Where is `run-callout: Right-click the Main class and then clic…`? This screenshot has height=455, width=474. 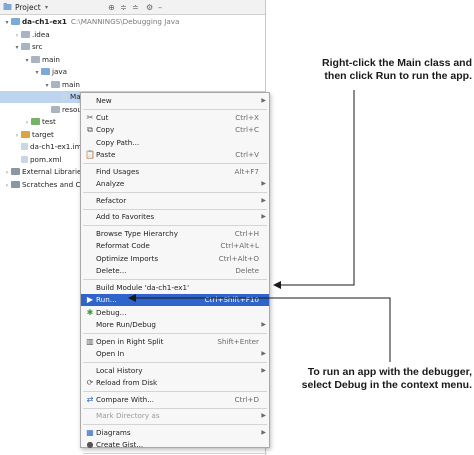
run-callout: Right-click the Main class and then clic… is located at coordinates (374, 70).